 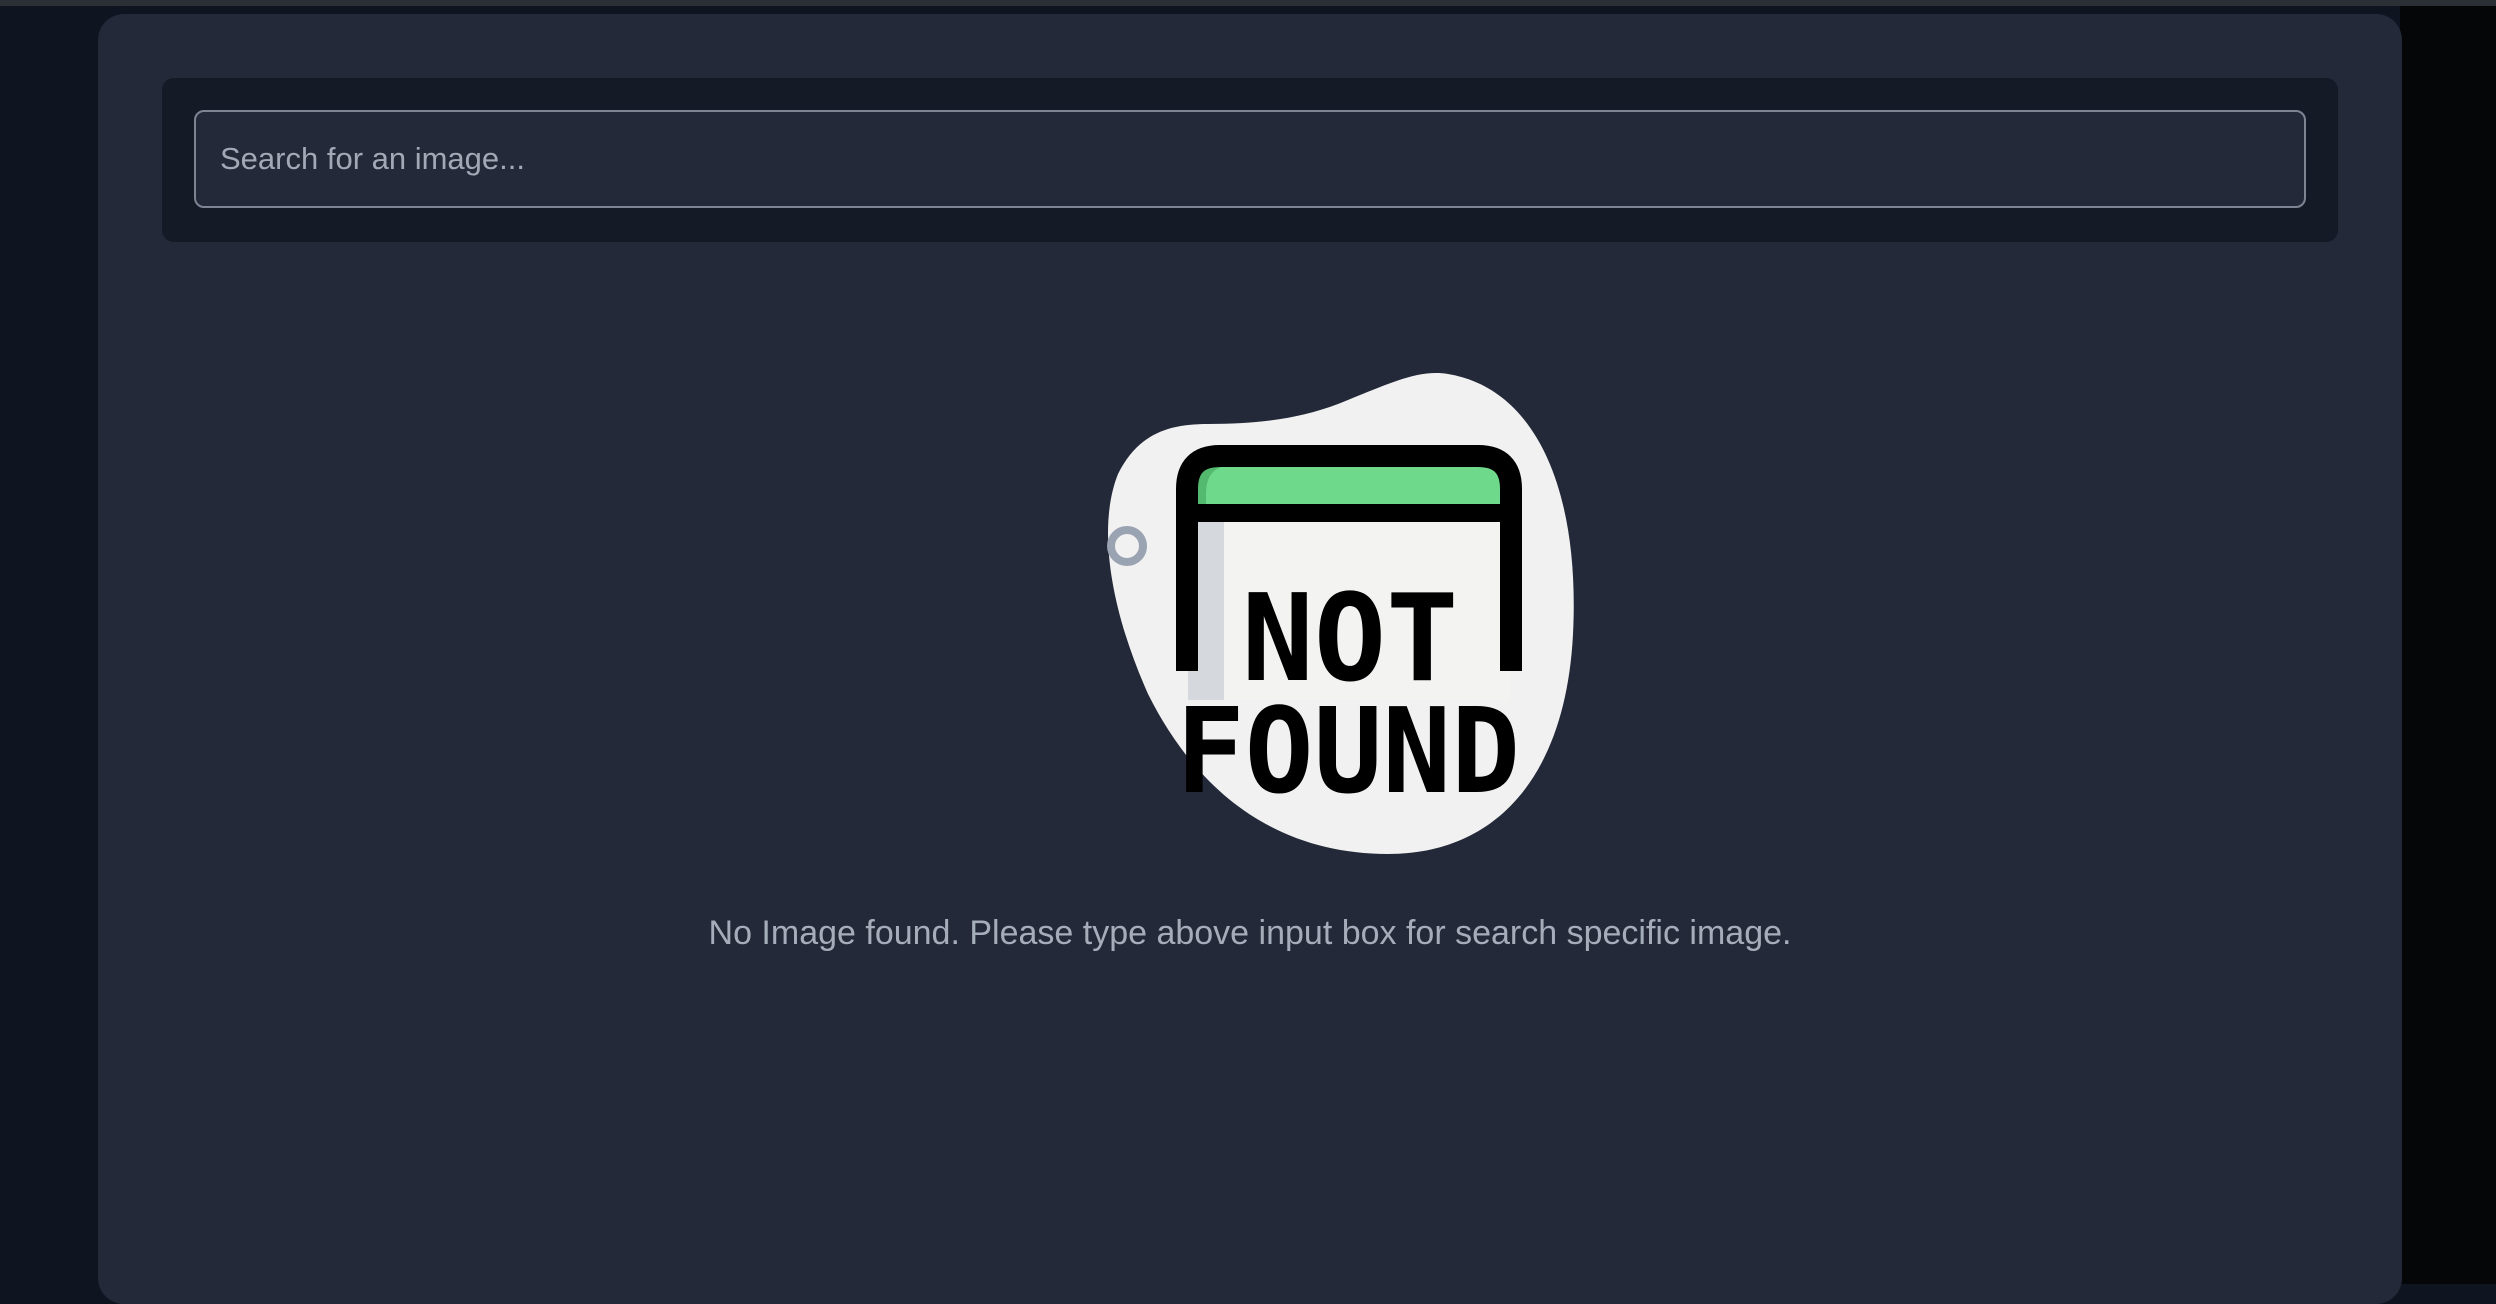 I want to click on search-input, so click(x=1250, y=159).